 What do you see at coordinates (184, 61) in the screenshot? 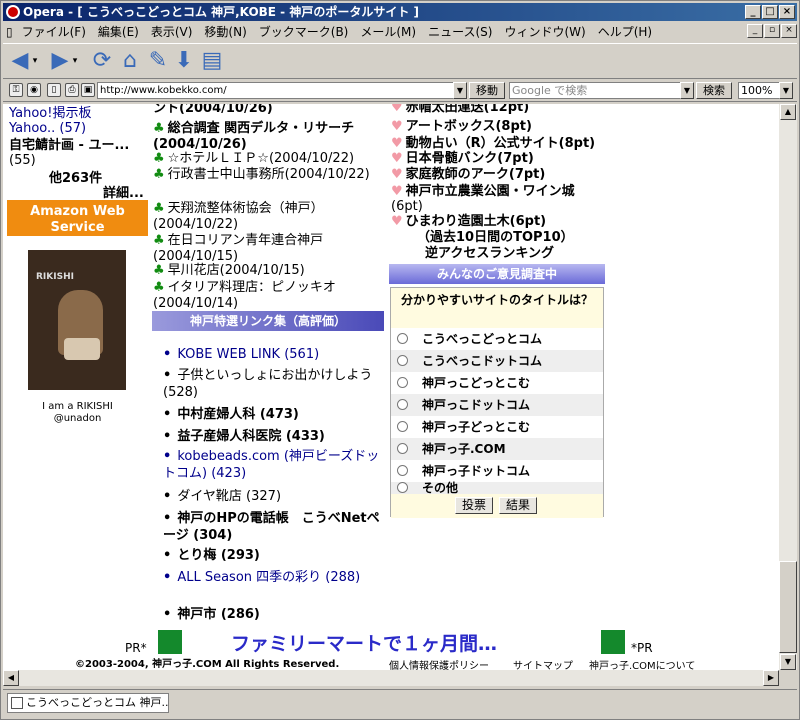
I see `download-icon: ⬇` at bounding box center [184, 61].